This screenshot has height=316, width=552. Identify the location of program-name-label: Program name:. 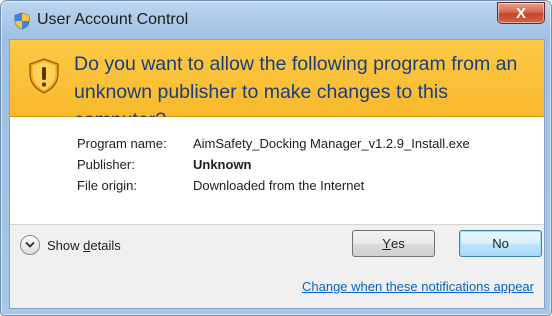
(122, 143).